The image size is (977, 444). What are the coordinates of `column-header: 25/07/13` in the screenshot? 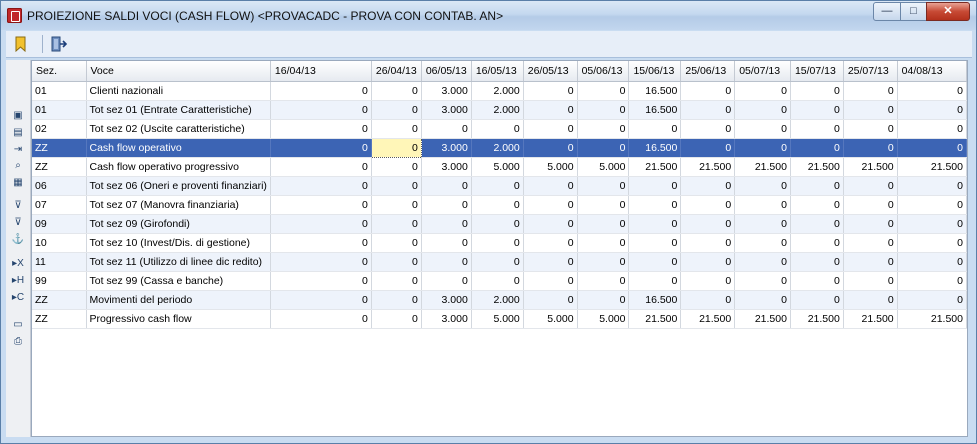 It's located at (870, 71).